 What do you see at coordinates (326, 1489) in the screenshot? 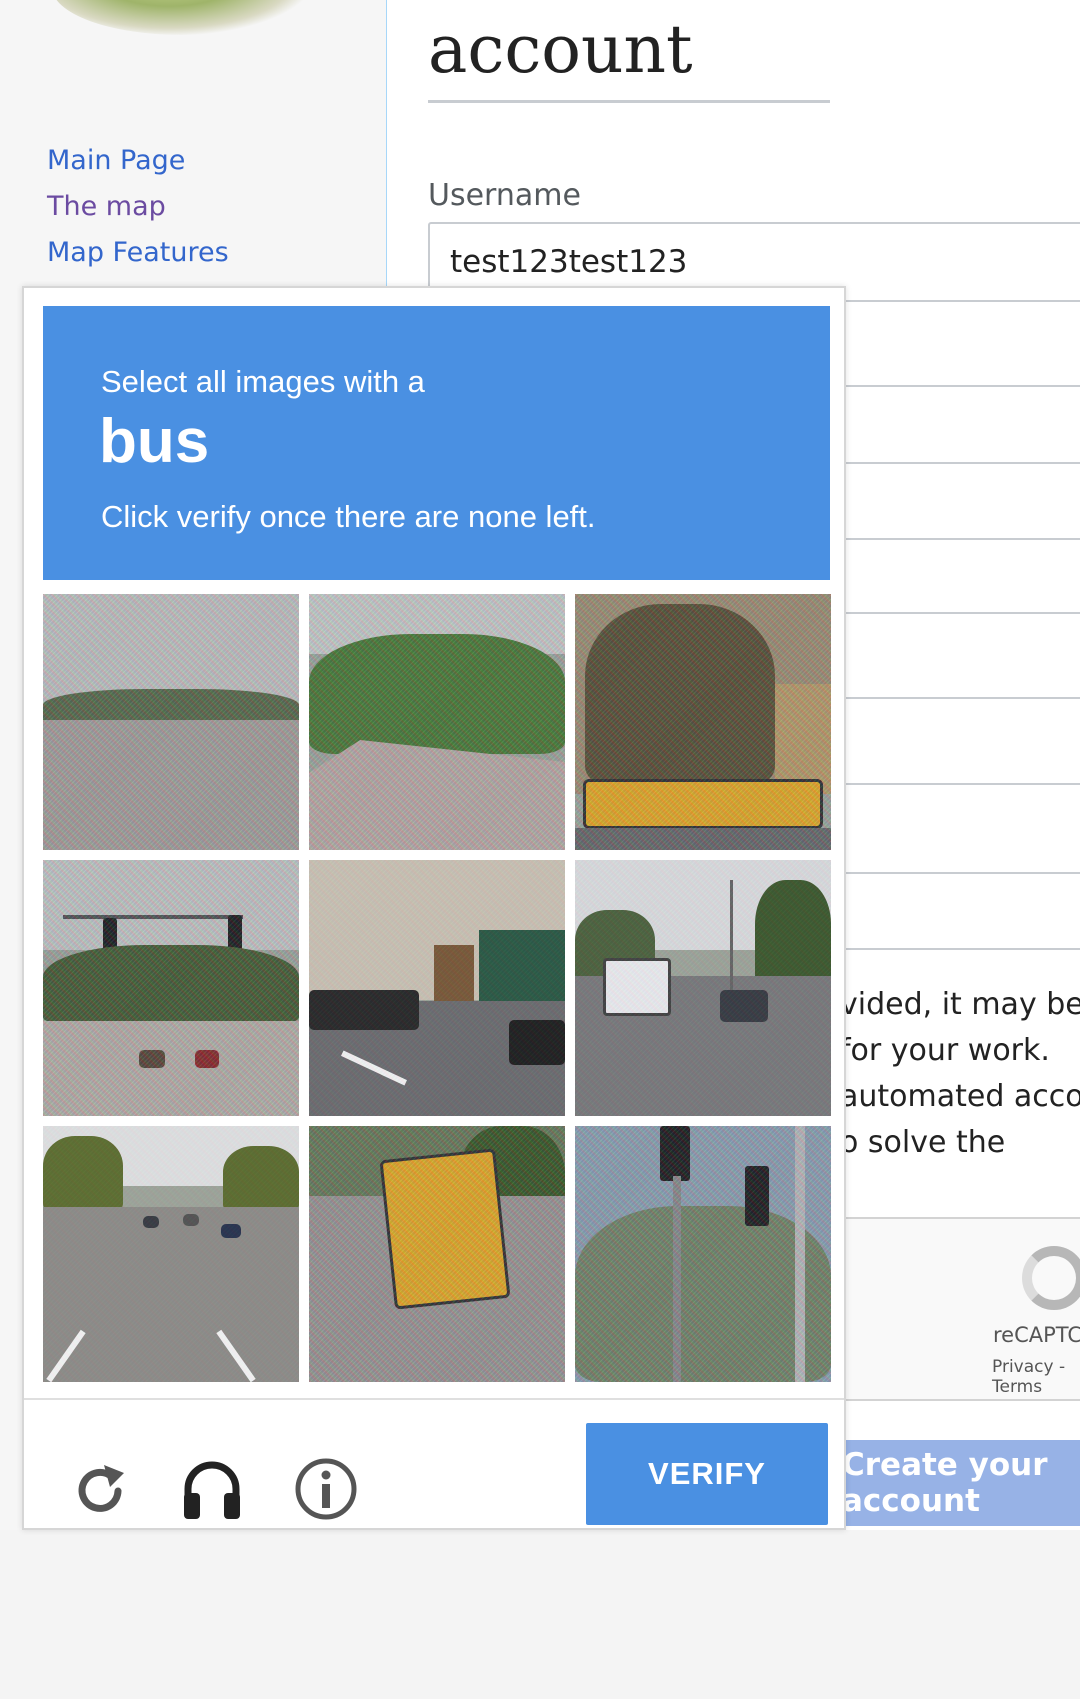
I see `info-icon` at bounding box center [326, 1489].